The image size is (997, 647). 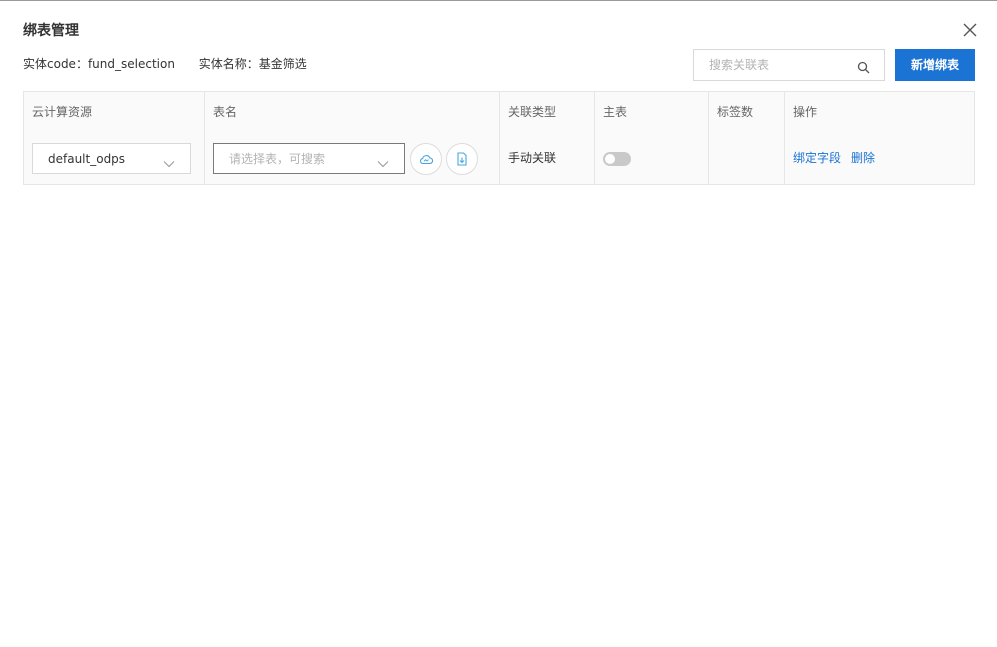 I want to click on entity-name-label: 实体名称：, so click(x=228, y=64).